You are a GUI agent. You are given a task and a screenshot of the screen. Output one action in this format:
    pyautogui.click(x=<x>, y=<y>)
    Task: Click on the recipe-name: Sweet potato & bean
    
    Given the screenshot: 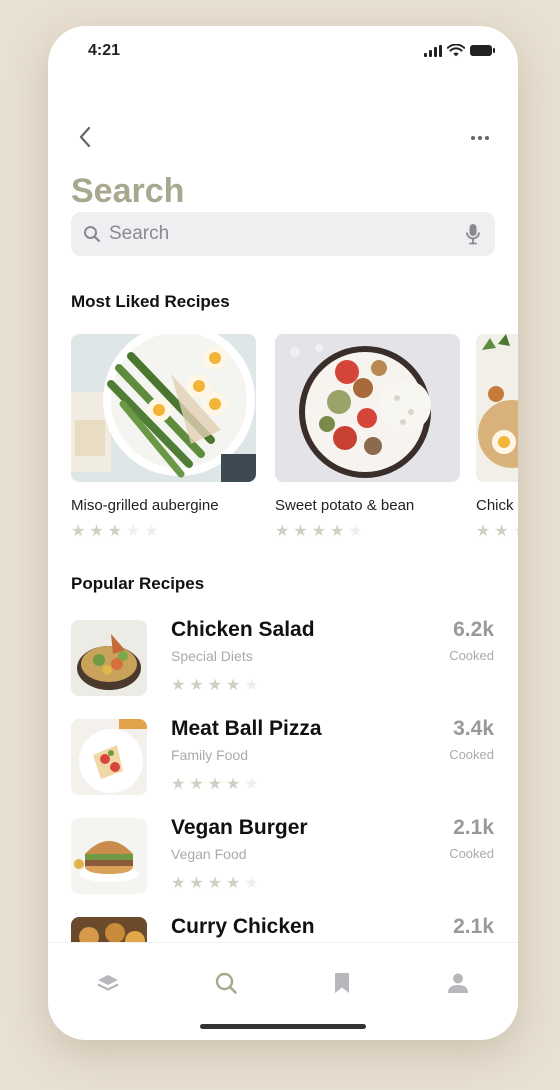 What is the action you would take?
    pyautogui.click(x=345, y=505)
    